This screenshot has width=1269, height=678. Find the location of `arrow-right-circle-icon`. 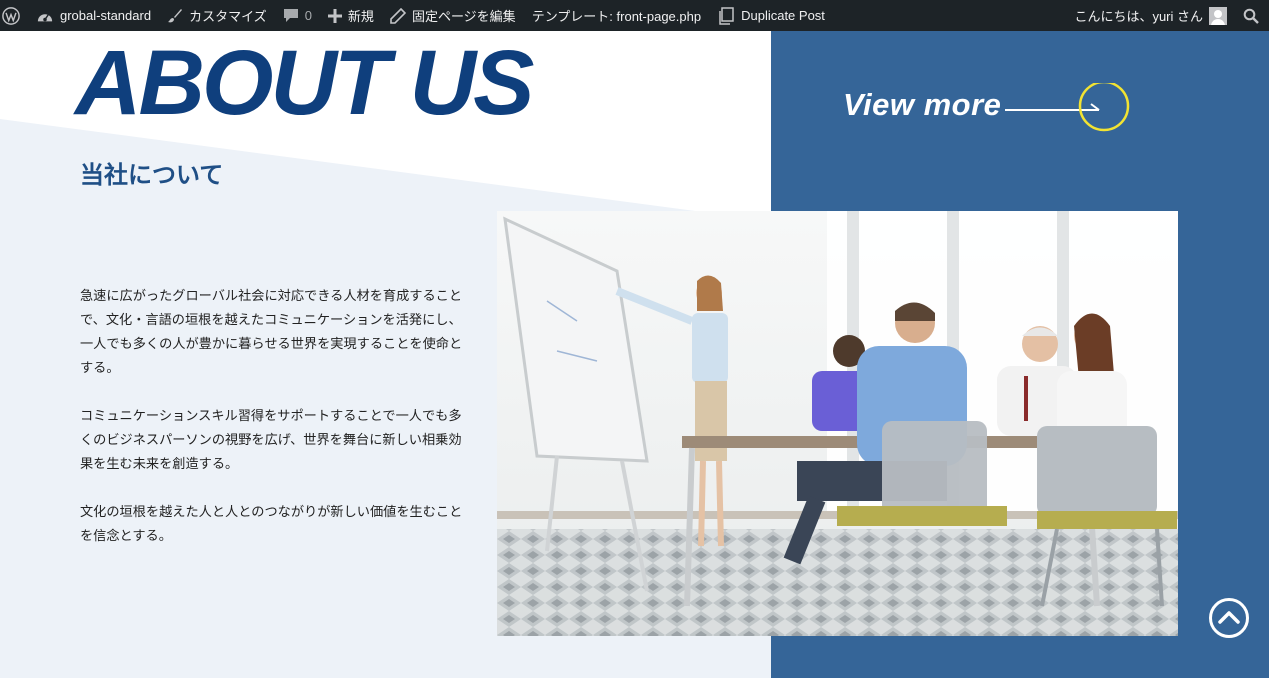

arrow-right-circle-icon is located at coordinates (1067, 107).